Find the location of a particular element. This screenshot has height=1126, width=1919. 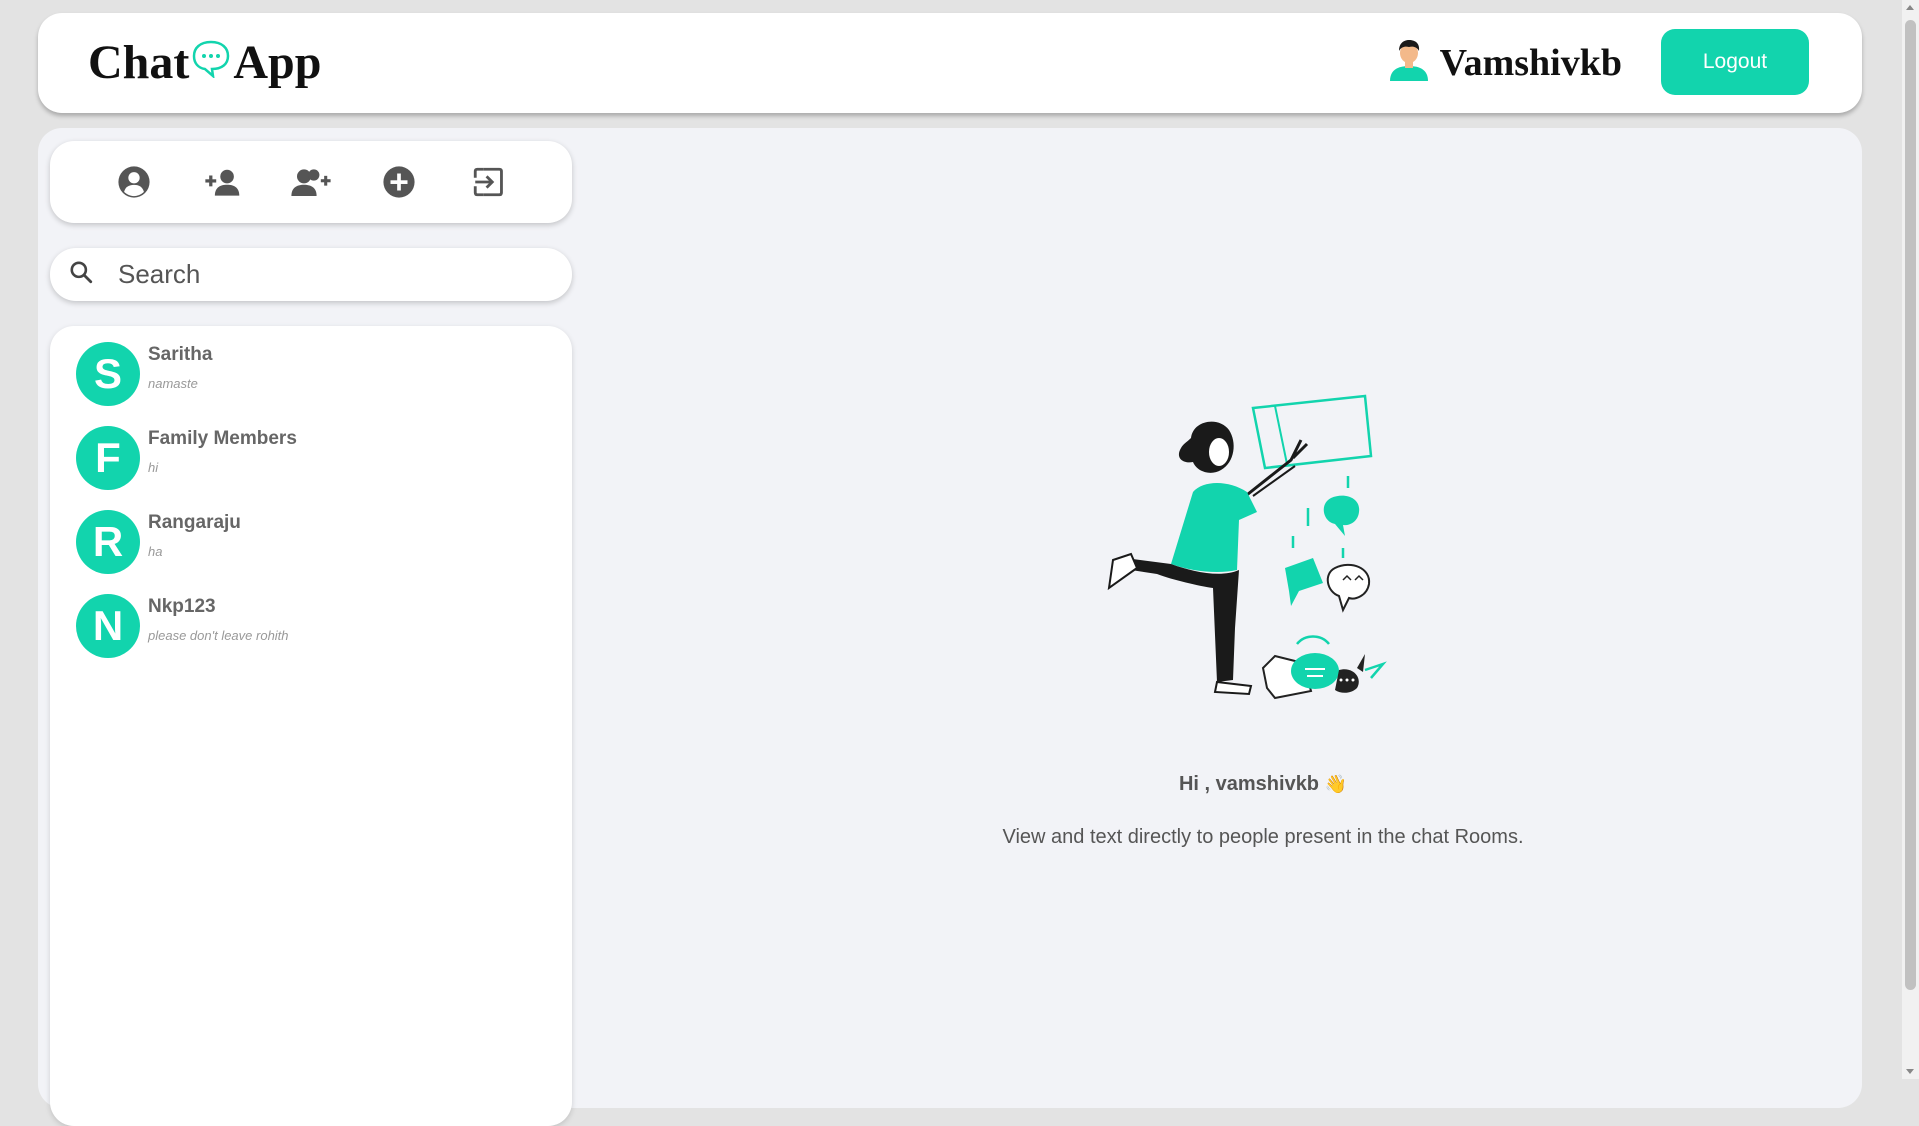

chat-item-saritha: S Saritha namaste is located at coordinates (311, 384).